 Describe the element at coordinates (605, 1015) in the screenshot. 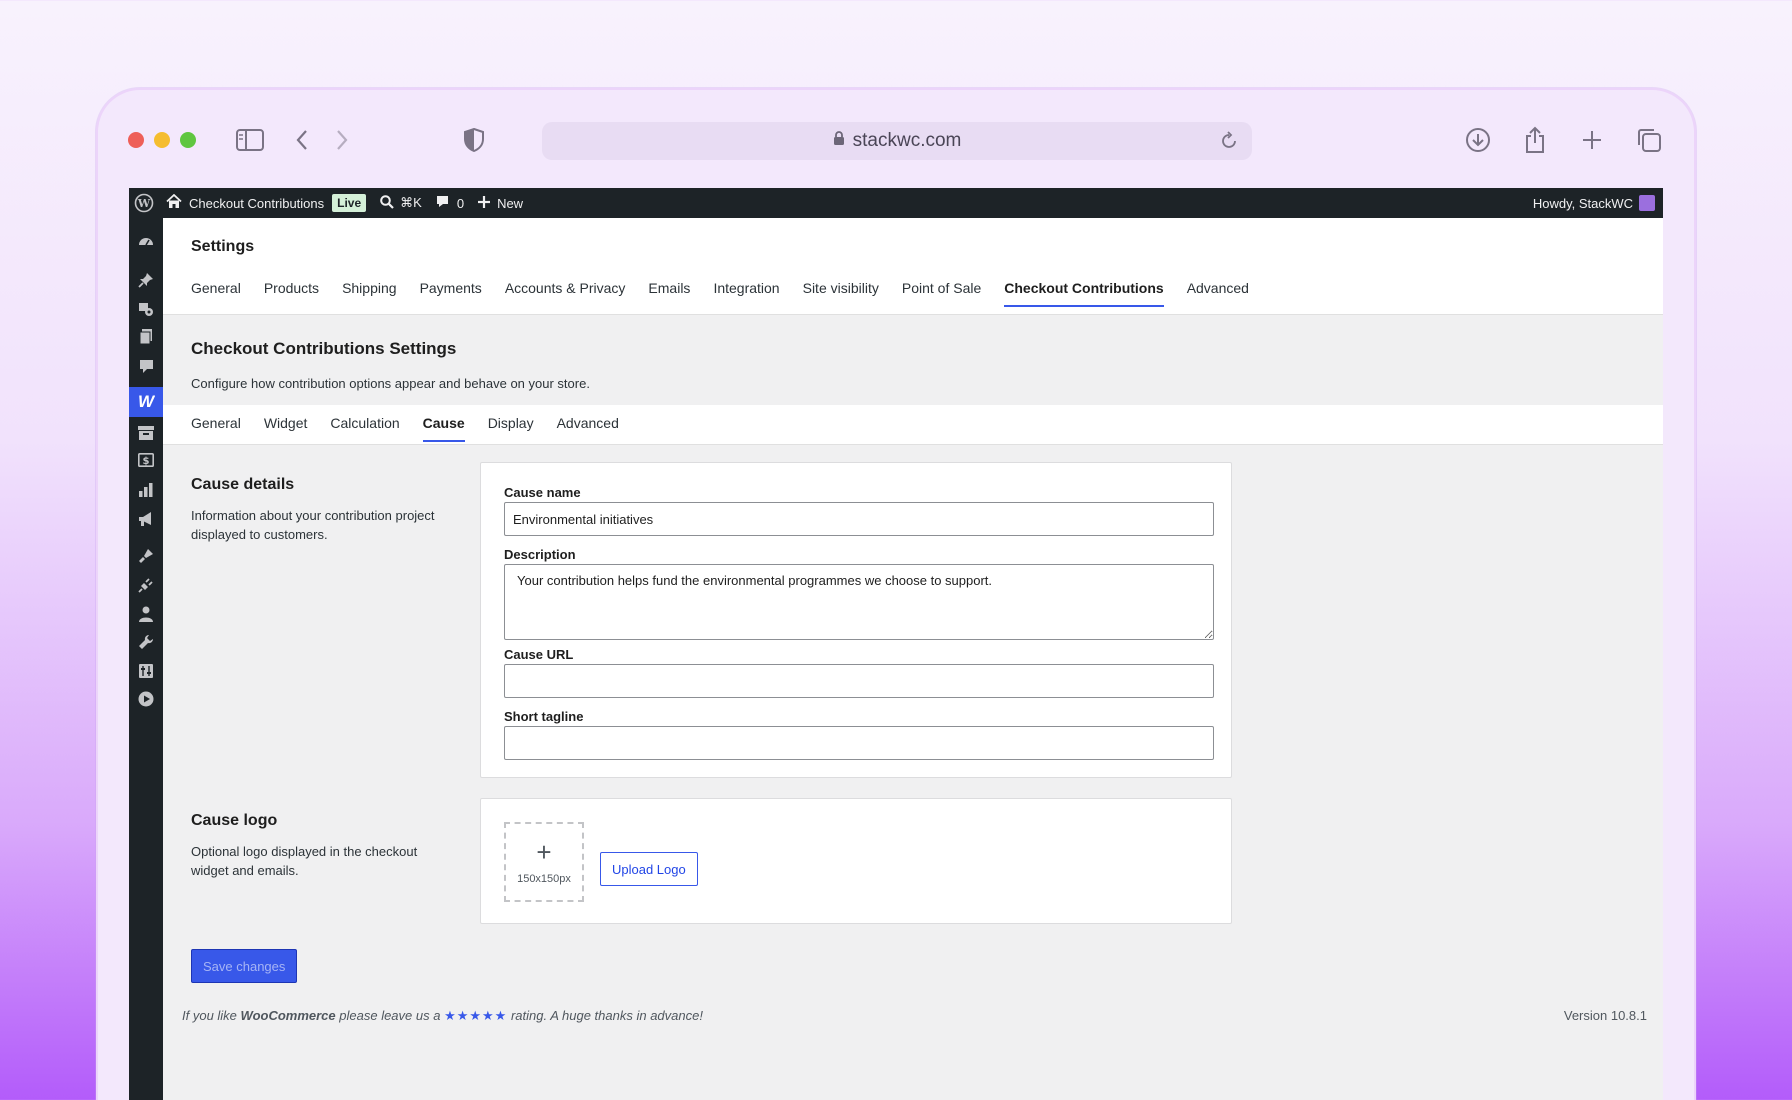

I see `footer-suffix: rating. A huge thanks in advance!` at that location.